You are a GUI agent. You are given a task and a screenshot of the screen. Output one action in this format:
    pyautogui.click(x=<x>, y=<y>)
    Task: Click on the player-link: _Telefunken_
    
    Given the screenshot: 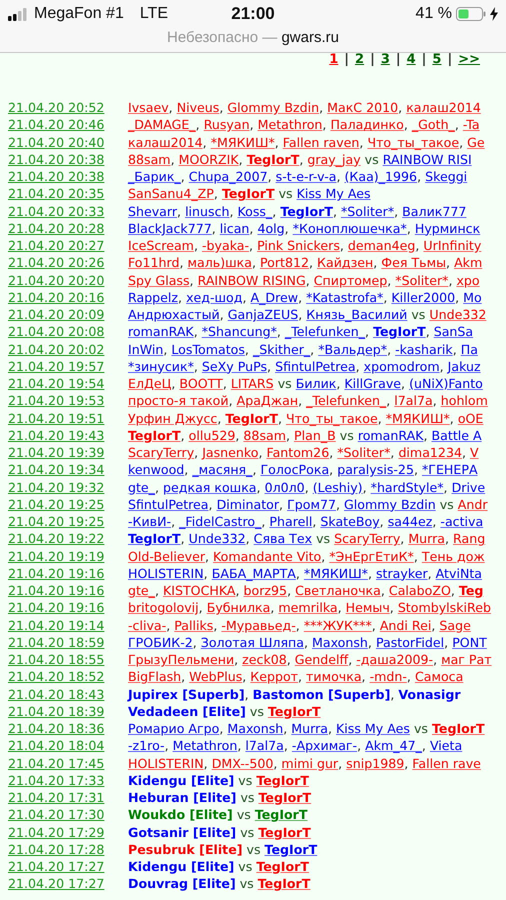 What is the action you would take?
    pyautogui.click(x=325, y=332)
    